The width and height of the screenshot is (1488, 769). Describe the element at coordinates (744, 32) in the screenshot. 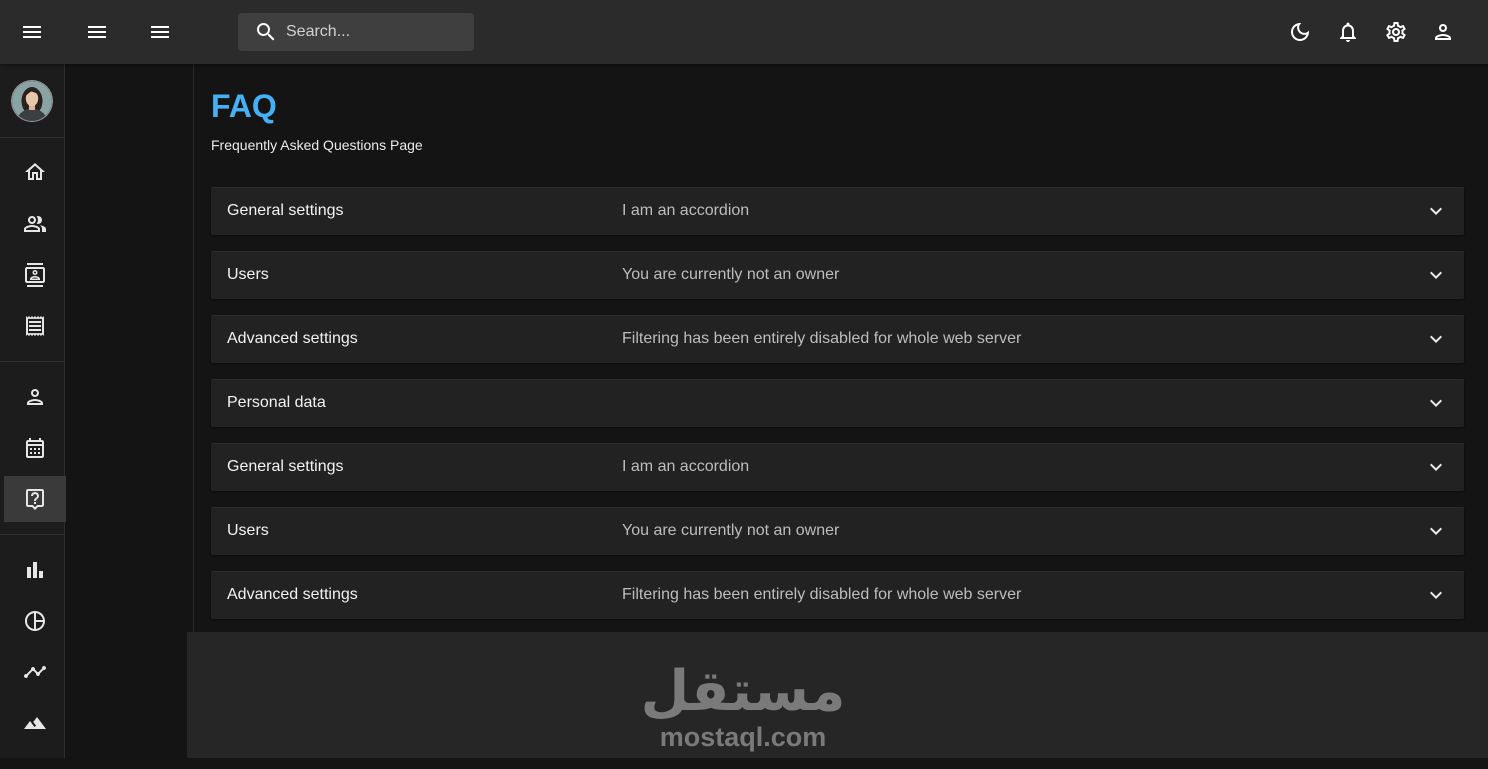

I see `top-app-bar` at that location.